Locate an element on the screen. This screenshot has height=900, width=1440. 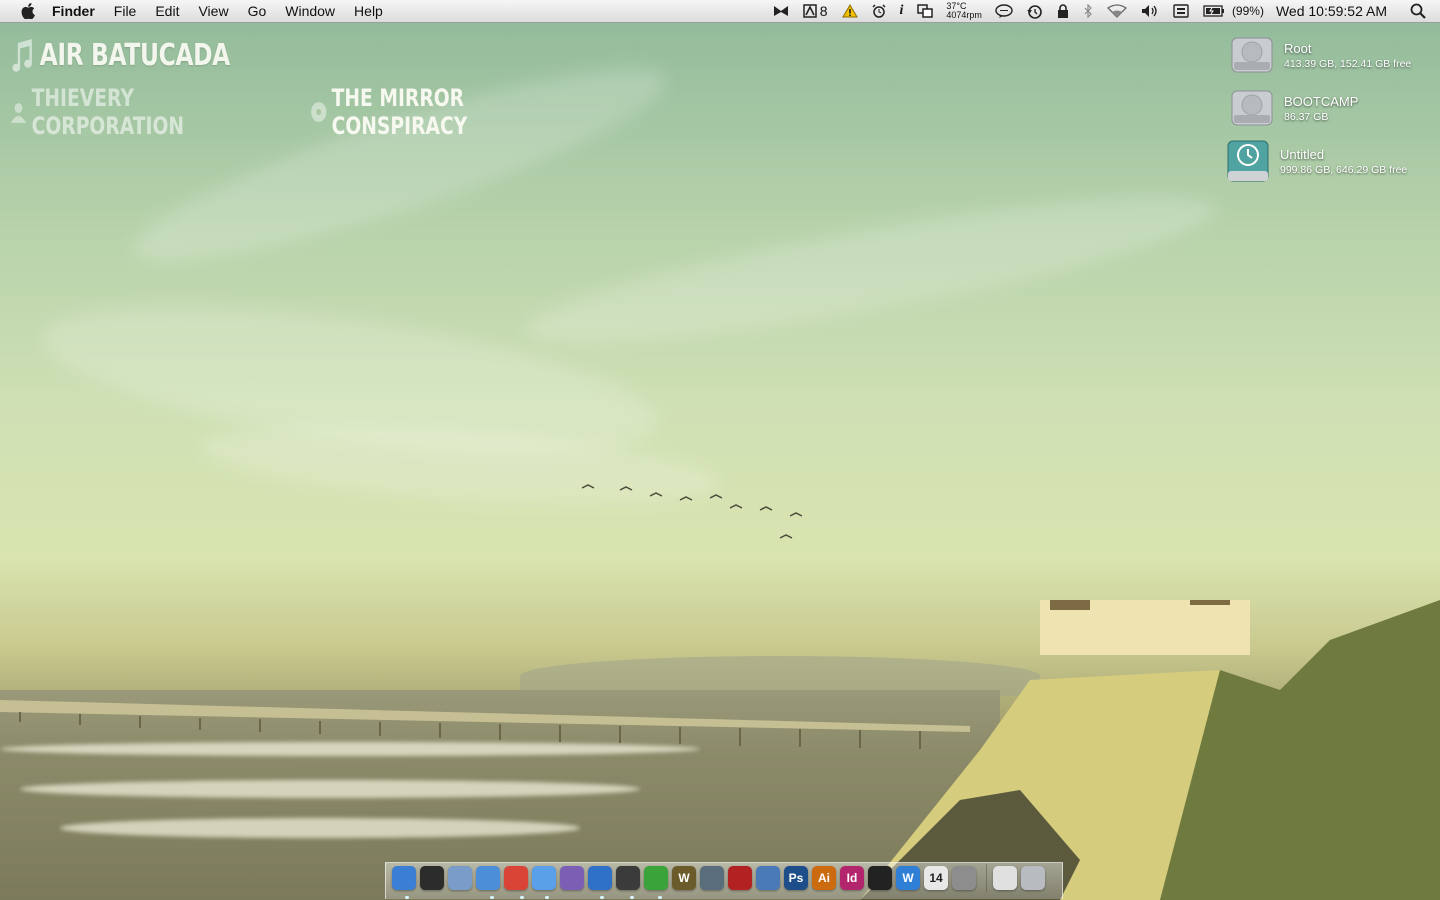
dock-apps: W Ps Ai Id W 14 is located at coordinates (720, 878).